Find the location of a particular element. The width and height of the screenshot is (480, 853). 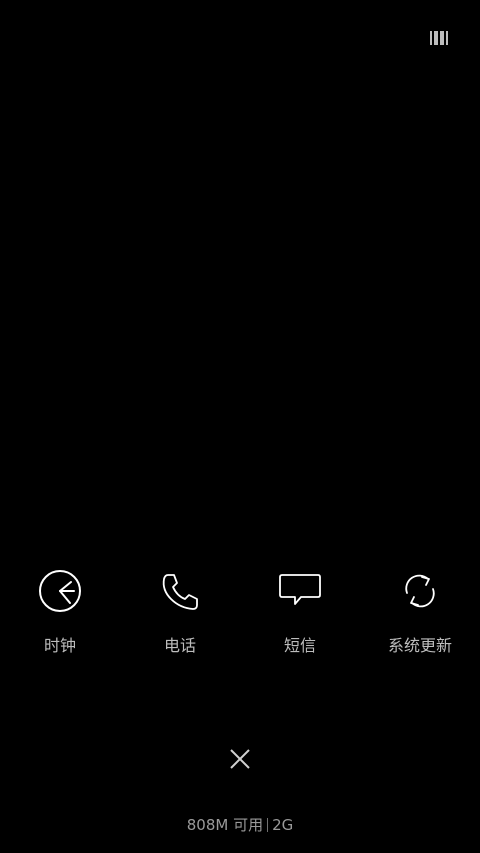

app-label: 系统更新 is located at coordinates (419, 645).